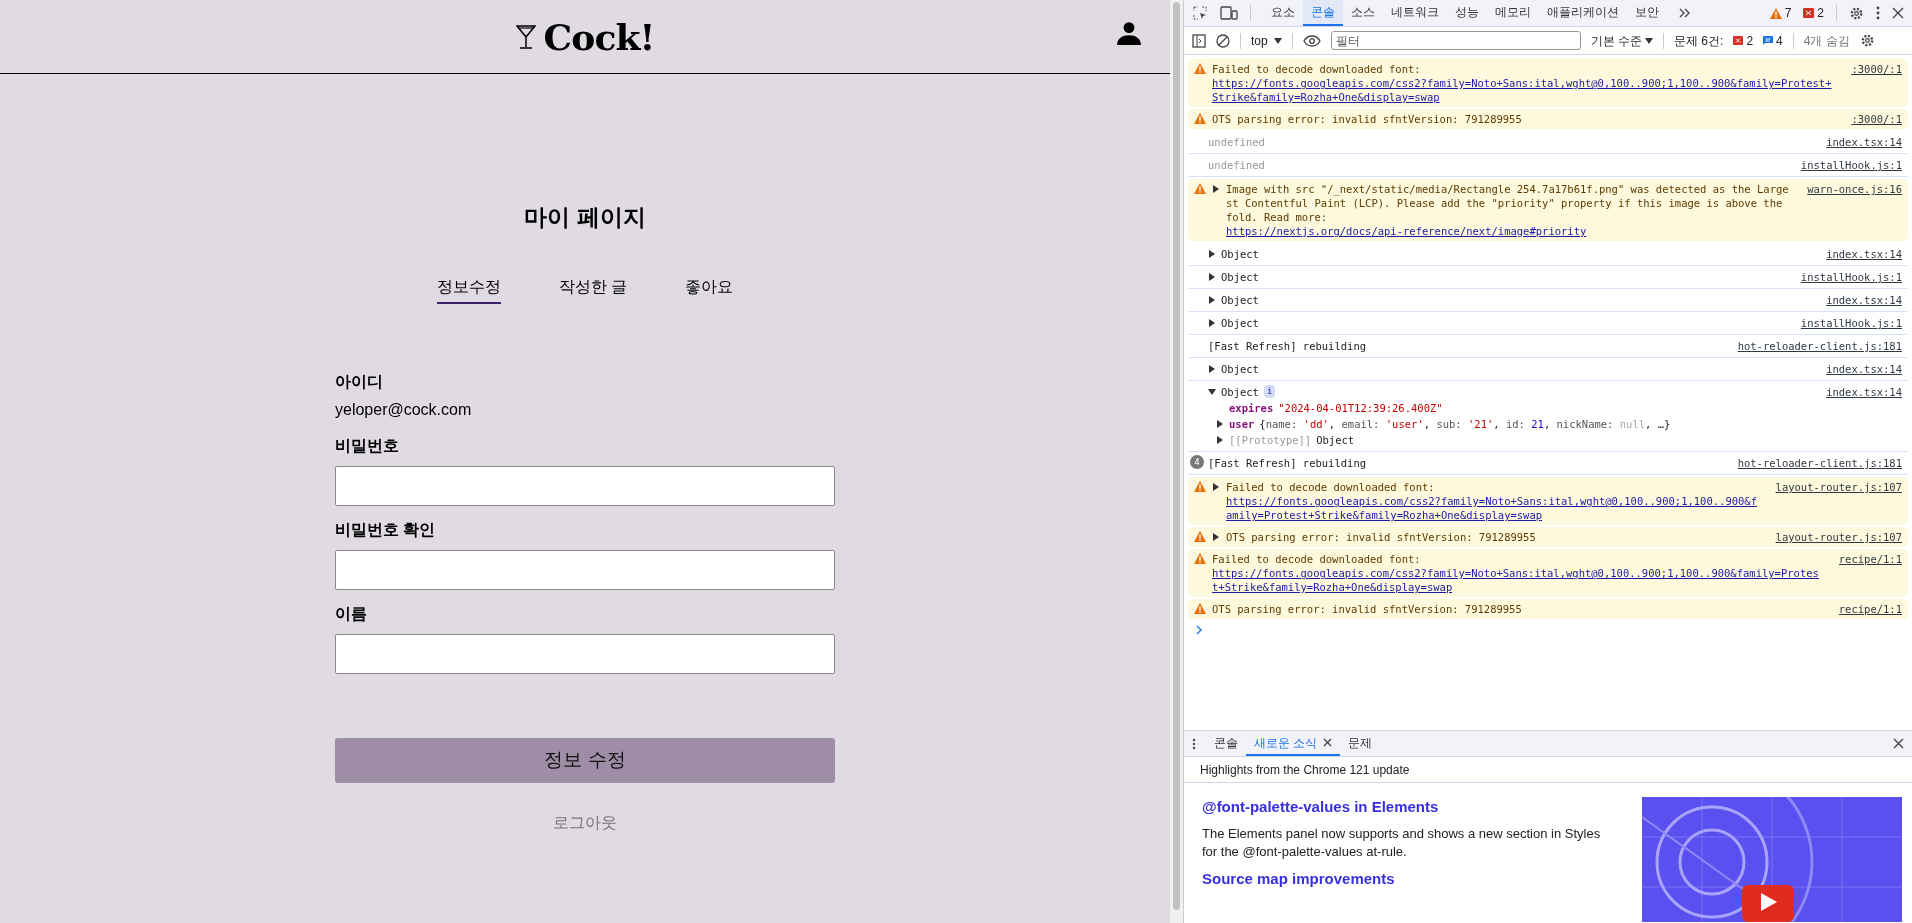 This screenshot has width=1912, height=923. What do you see at coordinates (1508, 231) in the screenshot?
I see `message-link: https://nextjs.org/docs/api-reference/next/image#priority` at bounding box center [1508, 231].